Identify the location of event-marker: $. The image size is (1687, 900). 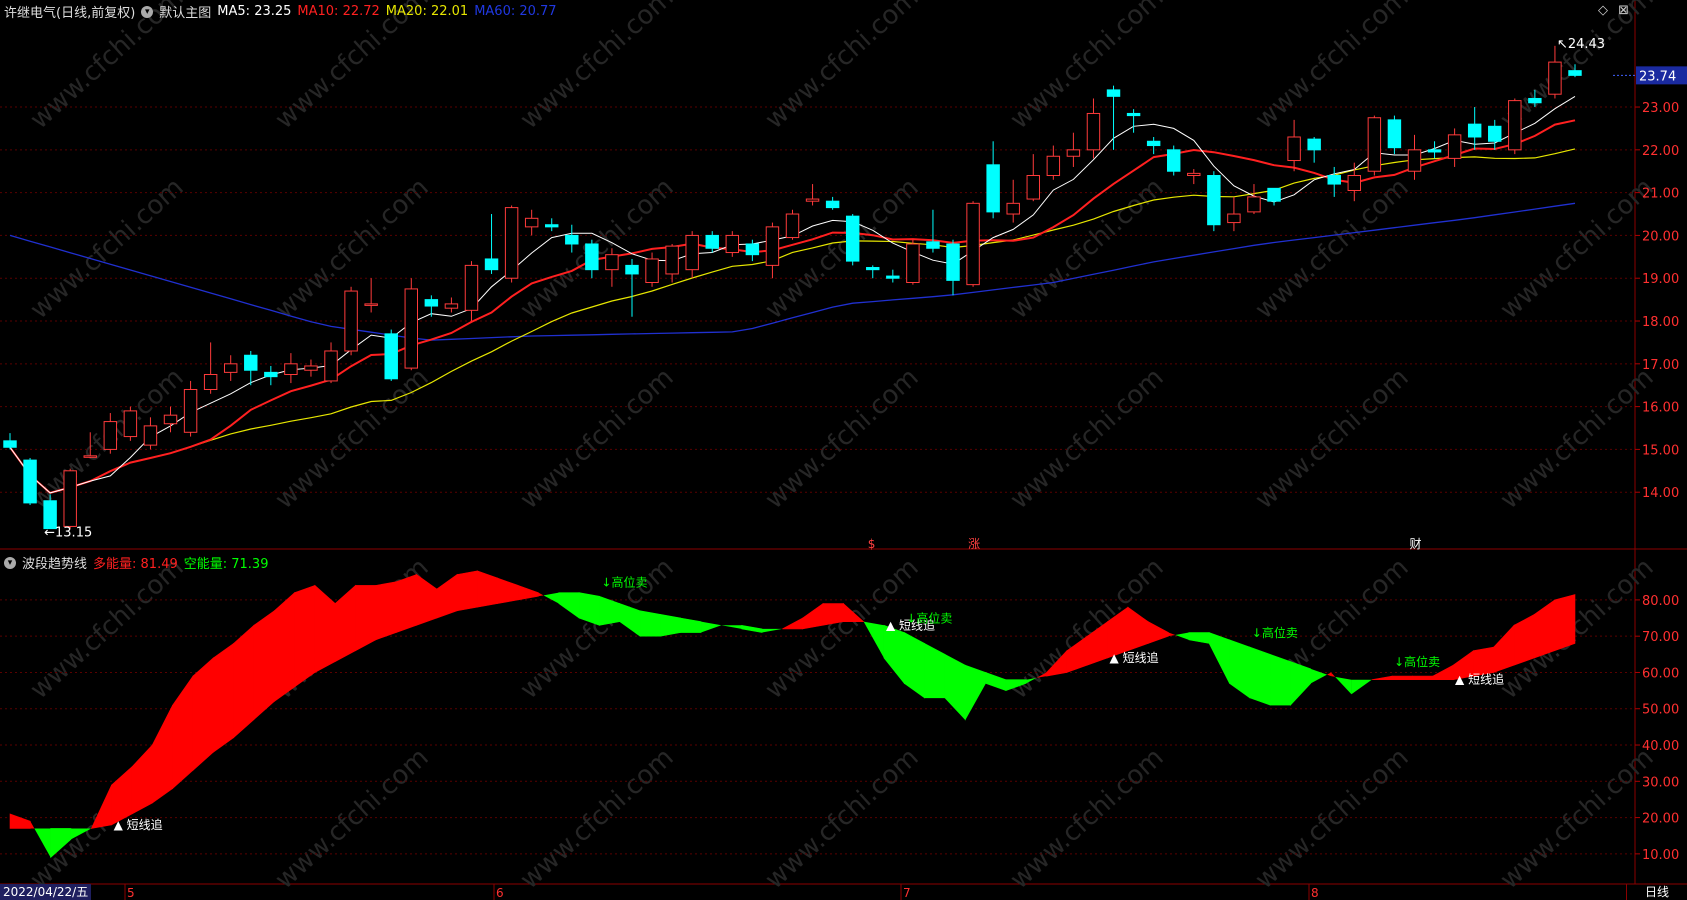
(872, 544).